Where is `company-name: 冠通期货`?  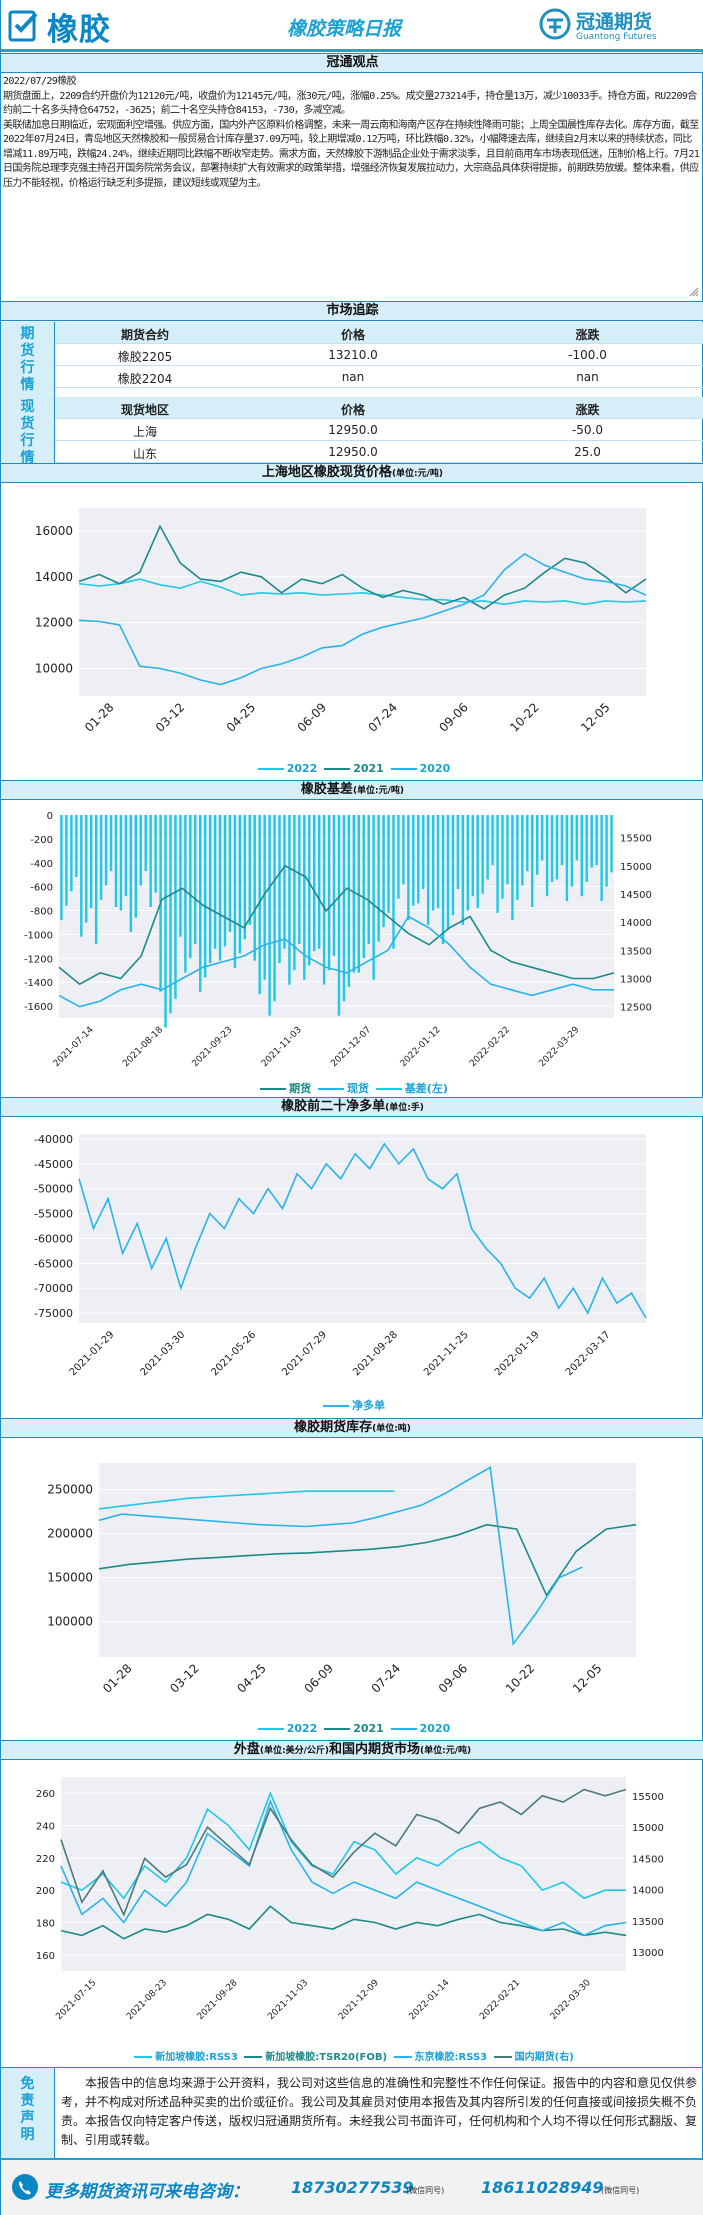 company-name: 冠通期货 is located at coordinates (614, 22).